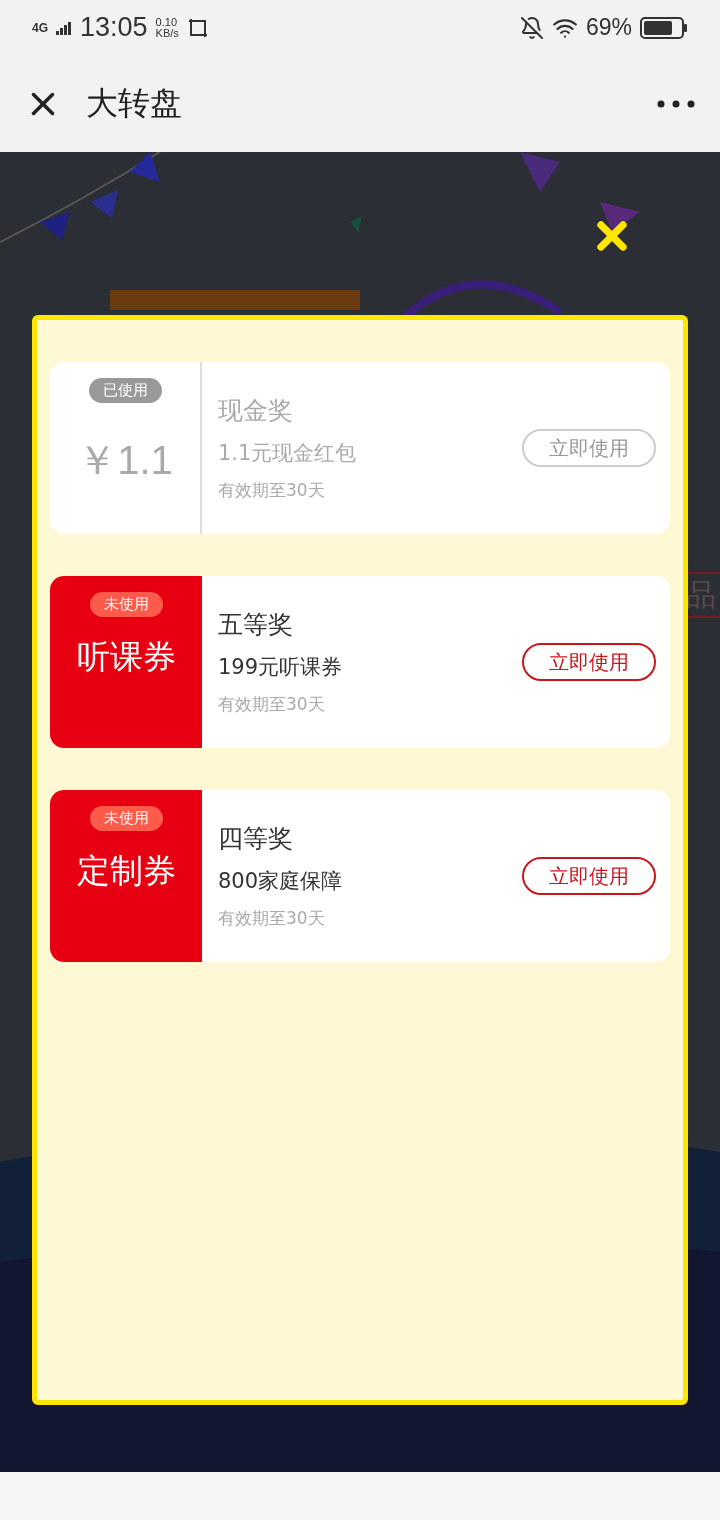  I want to click on battery-percent: 69%, so click(608, 27).